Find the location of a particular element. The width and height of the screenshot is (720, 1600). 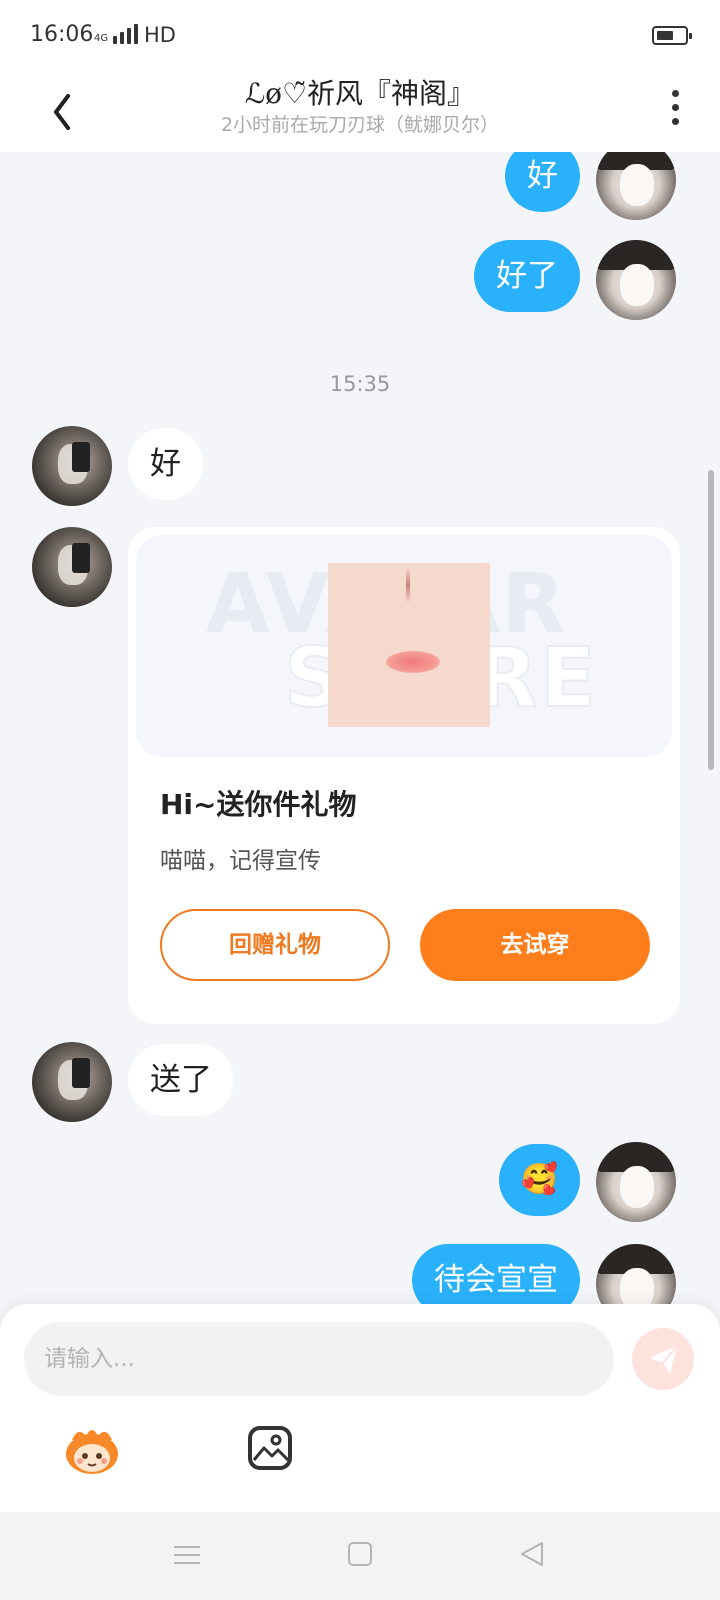

image-icon is located at coordinates (270, 1448).